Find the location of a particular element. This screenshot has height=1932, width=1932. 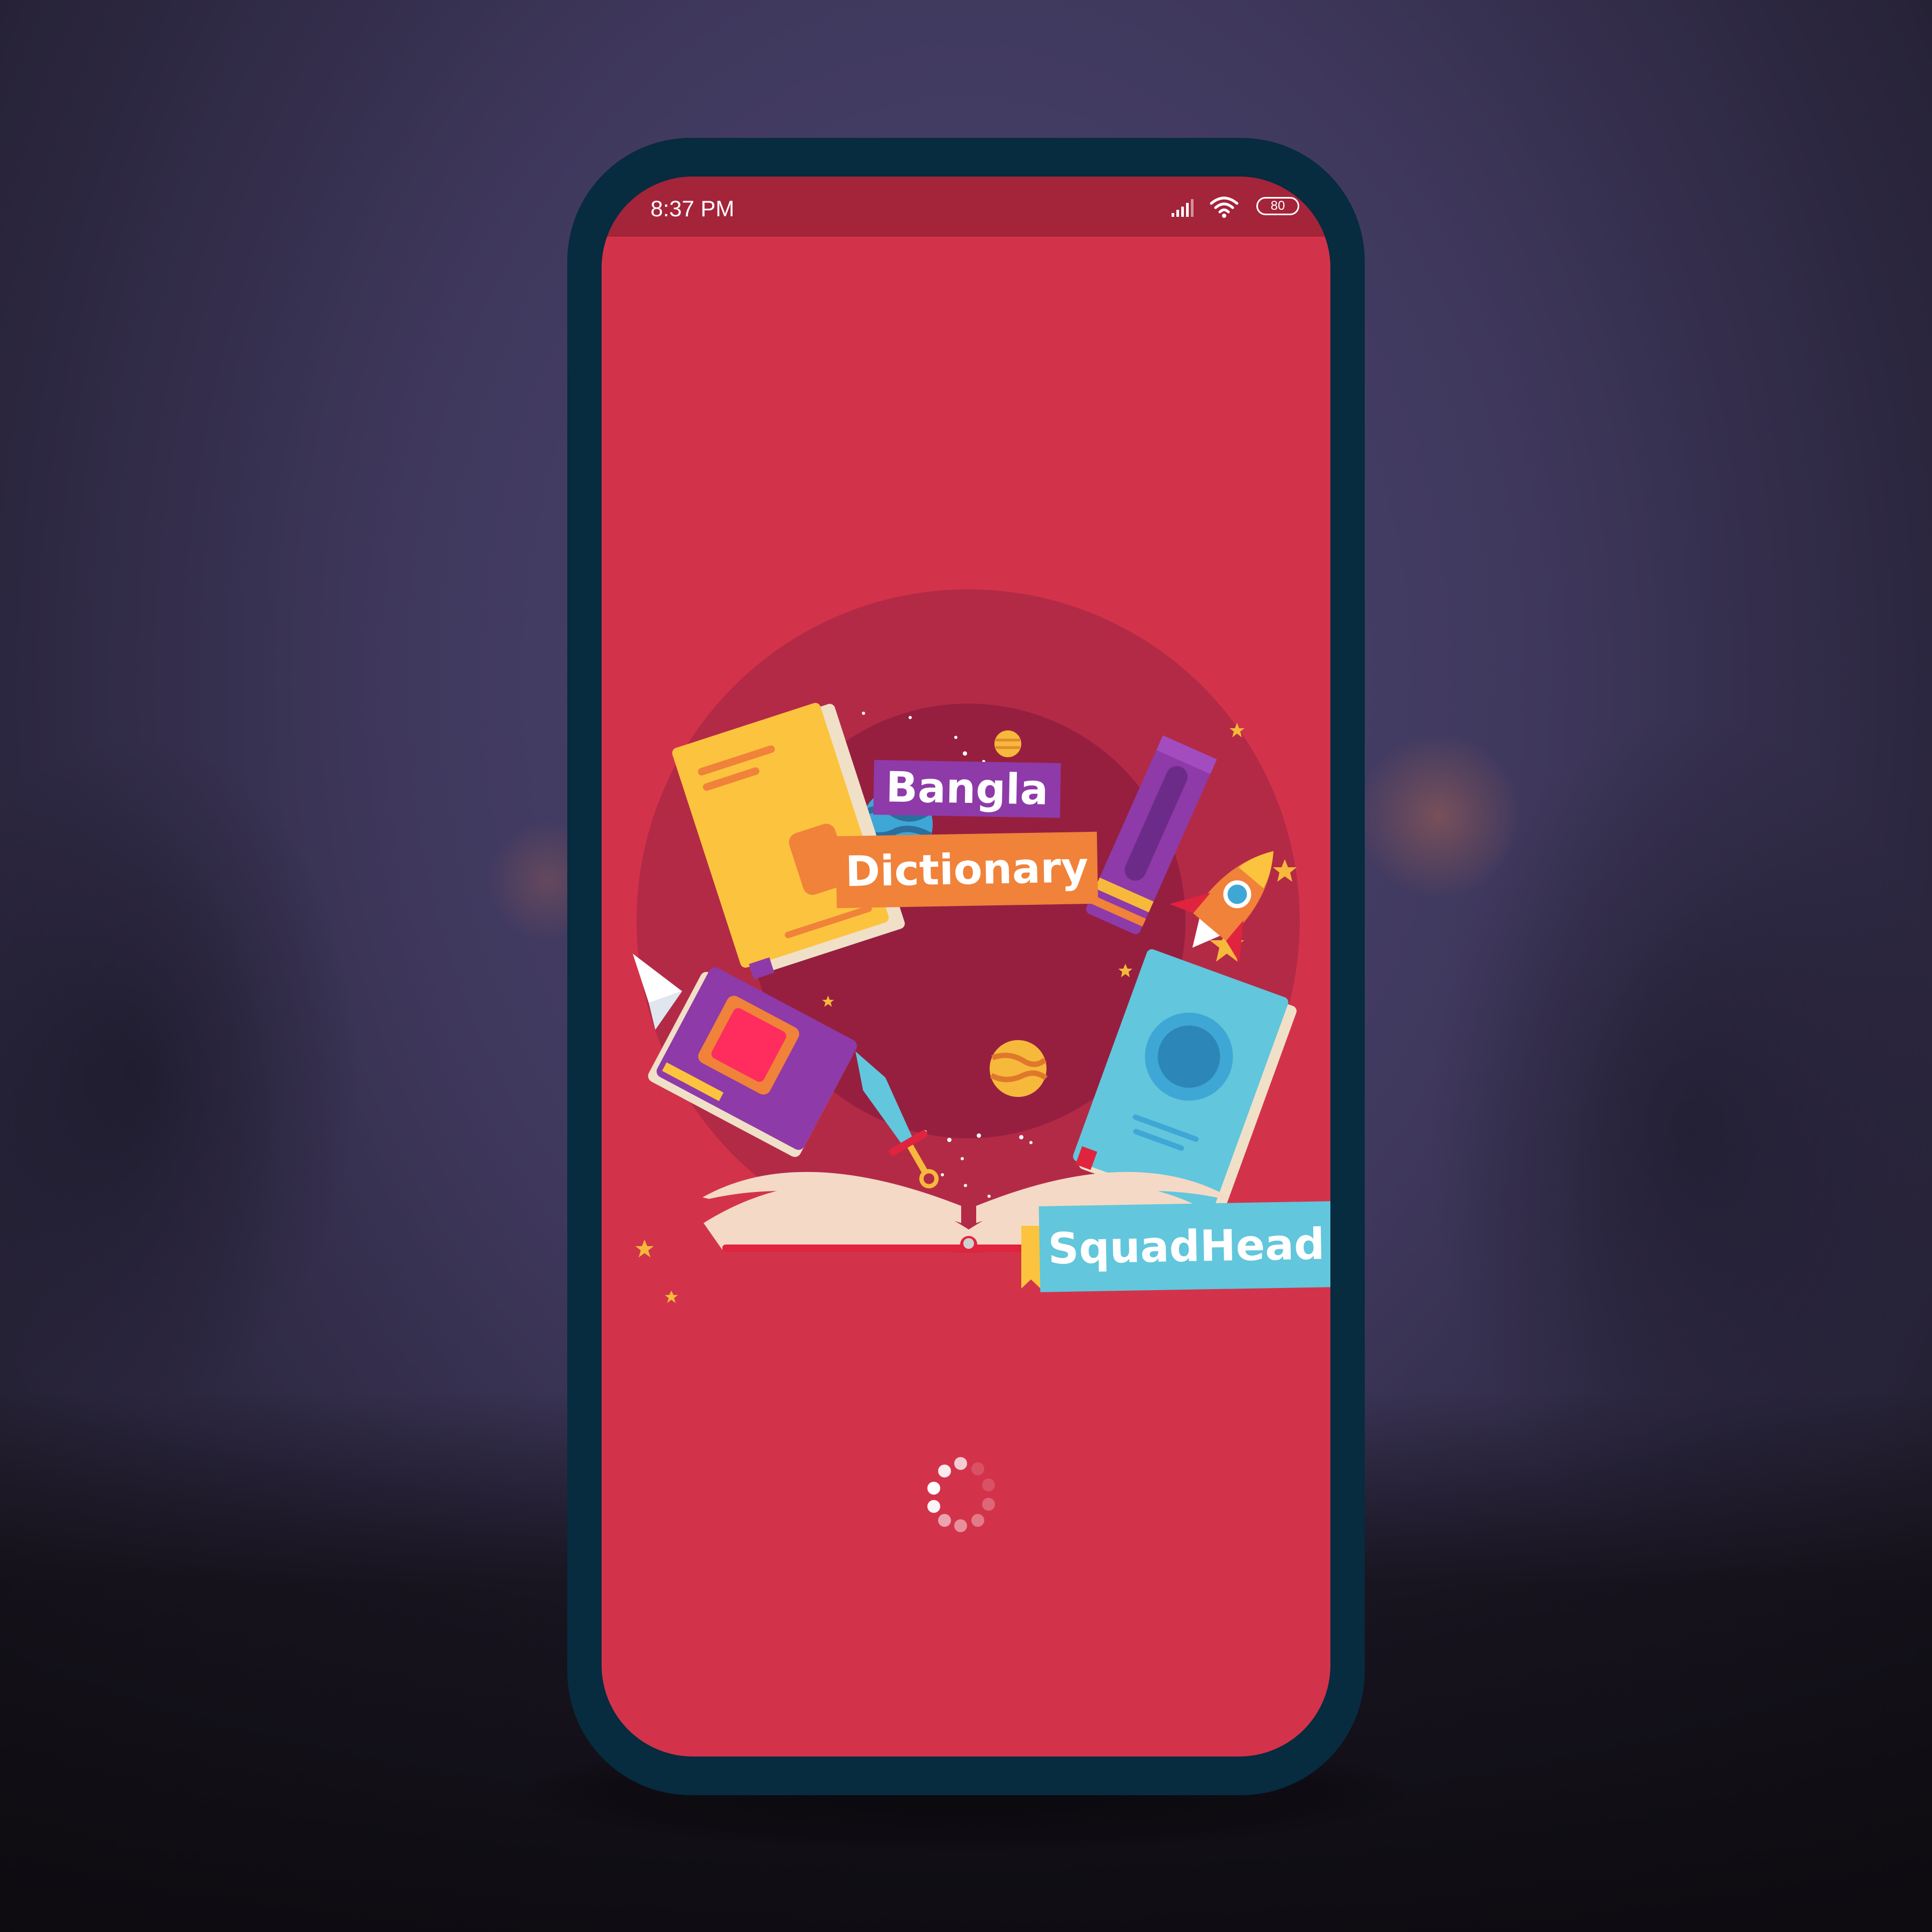

small-orange-planet is located at coordinates (1007, 743).